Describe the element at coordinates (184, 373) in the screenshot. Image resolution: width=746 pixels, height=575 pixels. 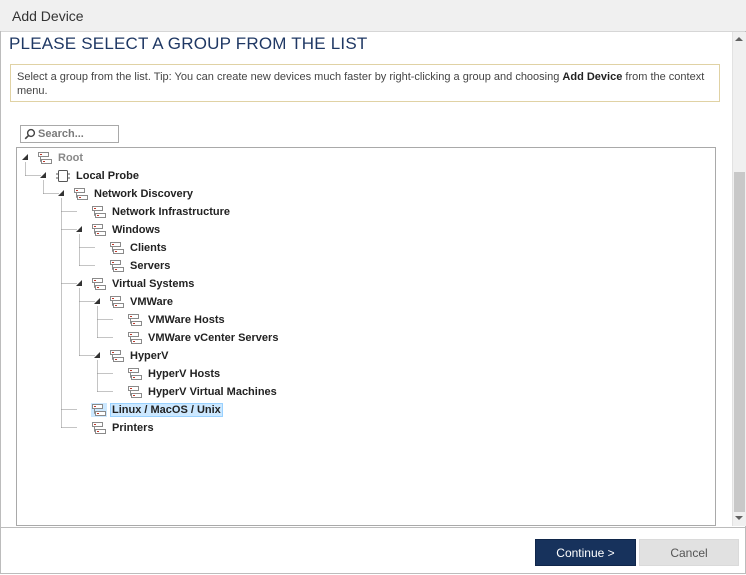
I see `tree-node-label: HyperV Hosts` at that location.